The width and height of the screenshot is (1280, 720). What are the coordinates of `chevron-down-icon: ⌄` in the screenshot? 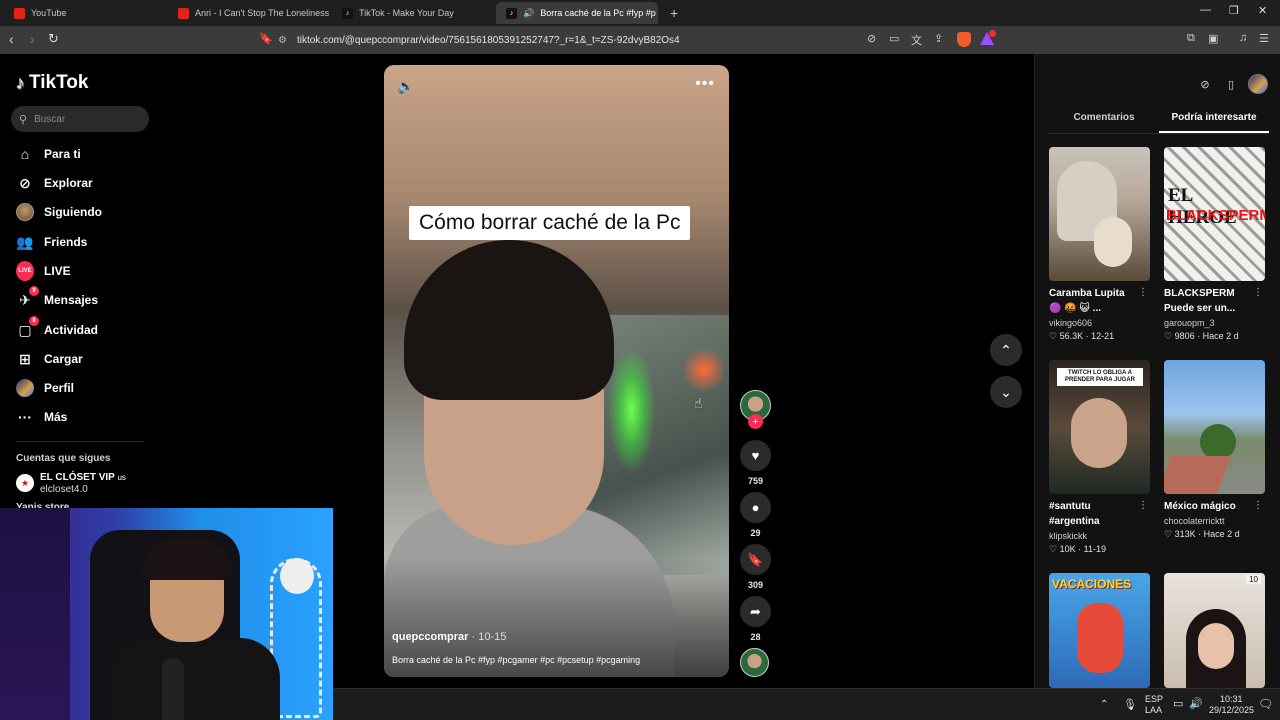 It's located at (1006, 391).